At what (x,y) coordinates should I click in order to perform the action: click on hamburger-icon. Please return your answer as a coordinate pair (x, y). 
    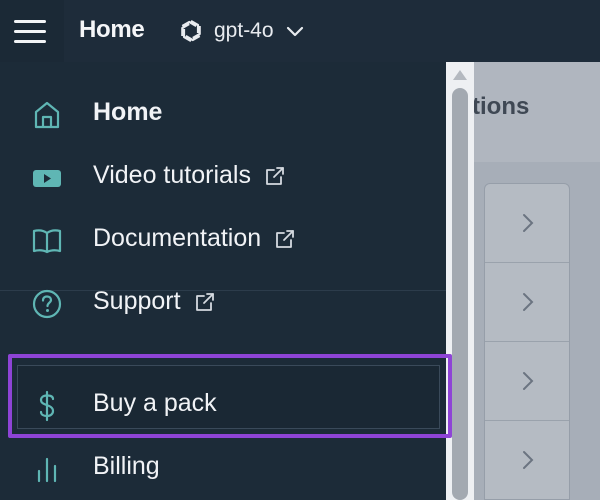
    Looking at the image, I should click on (31, 31).